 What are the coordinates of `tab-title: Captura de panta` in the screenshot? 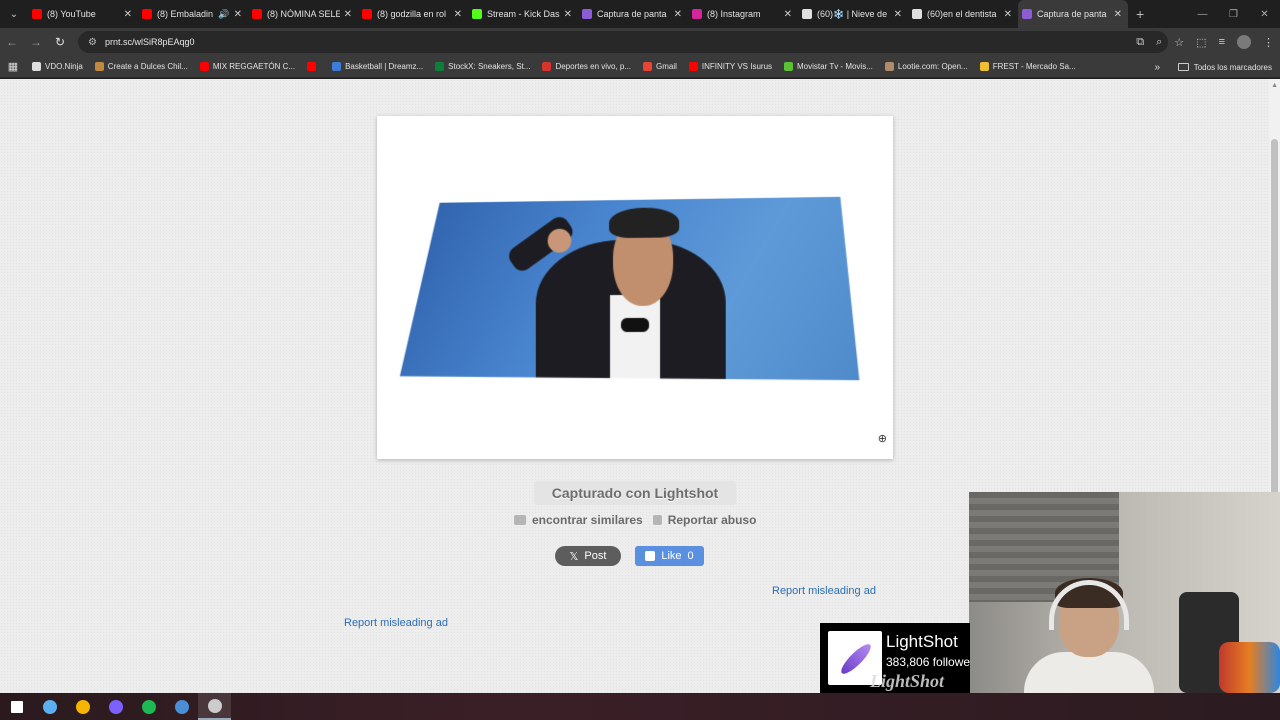 It's located at (632, 14).